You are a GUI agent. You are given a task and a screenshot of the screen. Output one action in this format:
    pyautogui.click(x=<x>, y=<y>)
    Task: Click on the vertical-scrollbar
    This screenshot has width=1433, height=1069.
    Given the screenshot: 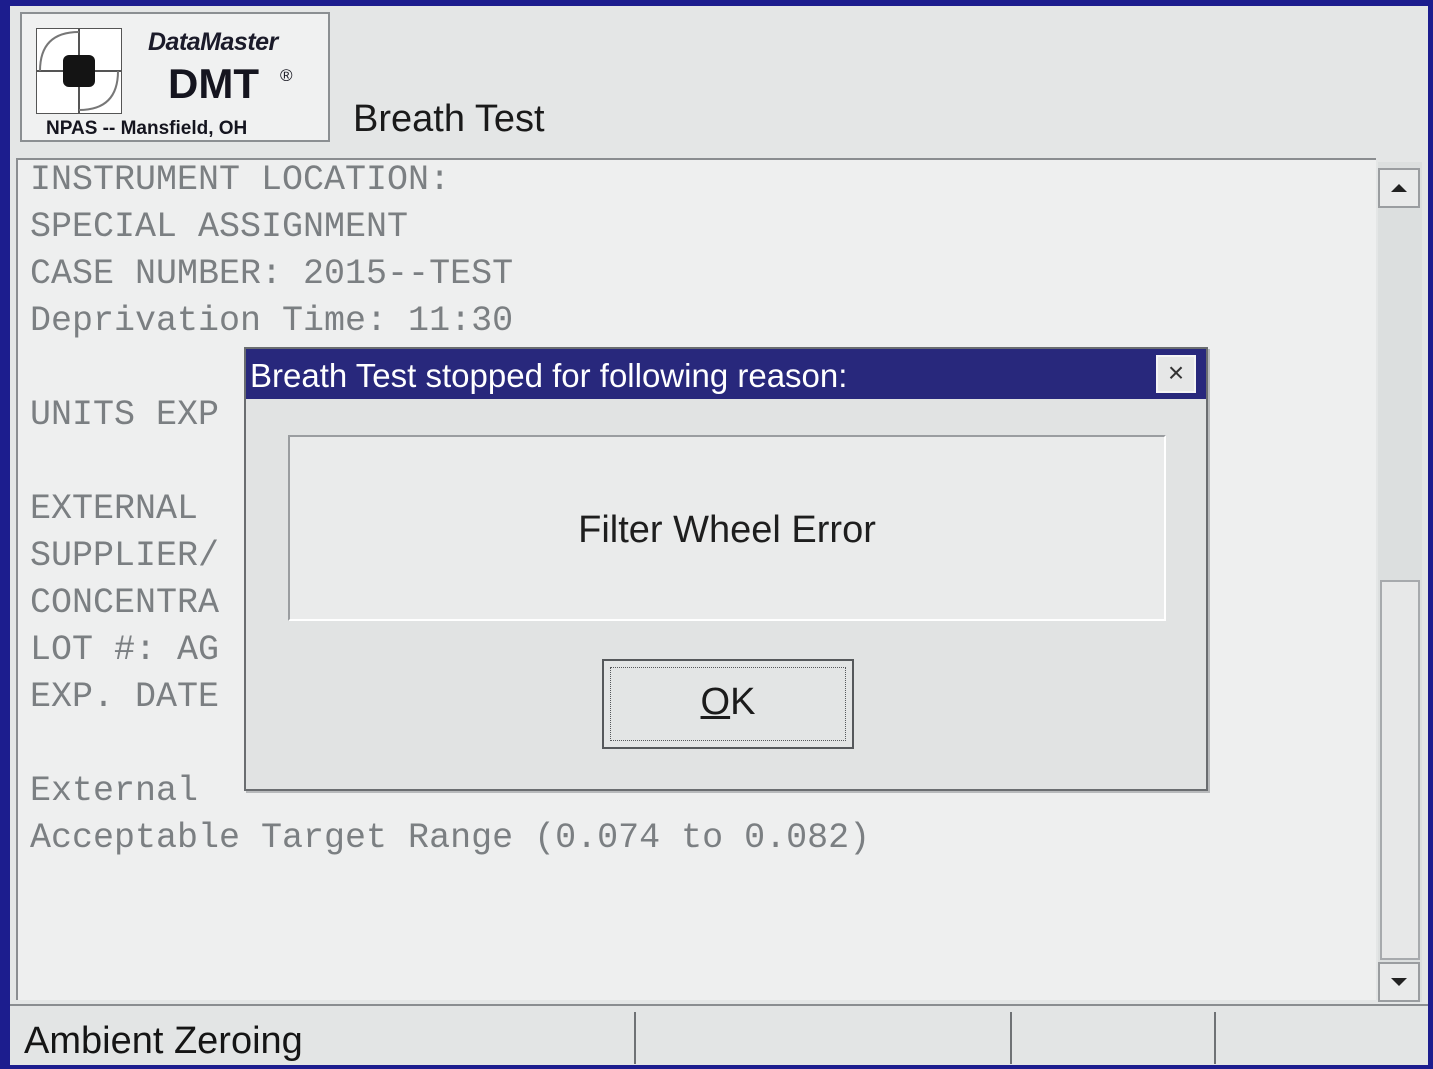 What is the action you would take?
    pyautogui.click(x=1400, y=582)
    